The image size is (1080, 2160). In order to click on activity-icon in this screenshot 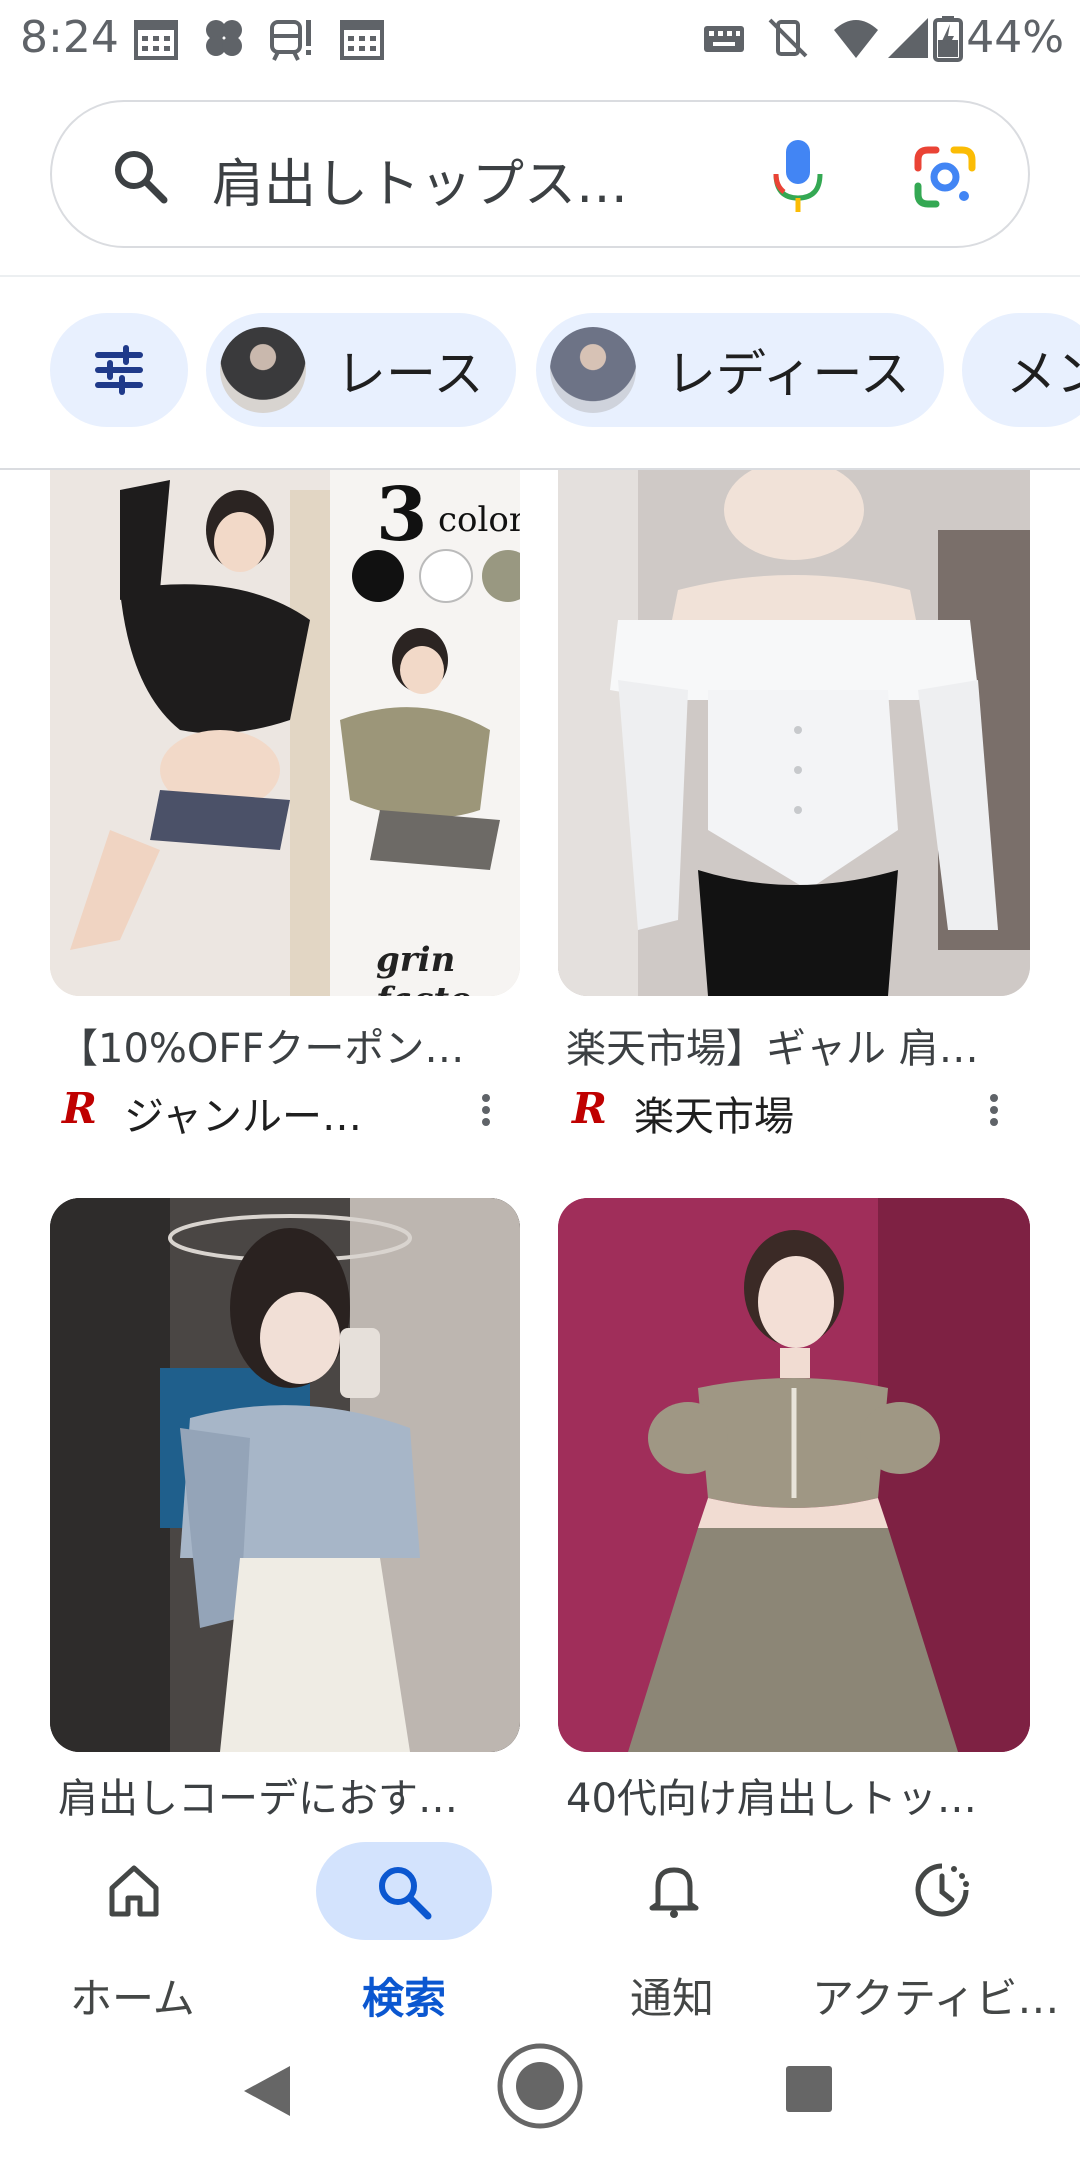, I will do `click(942, 1890)`.